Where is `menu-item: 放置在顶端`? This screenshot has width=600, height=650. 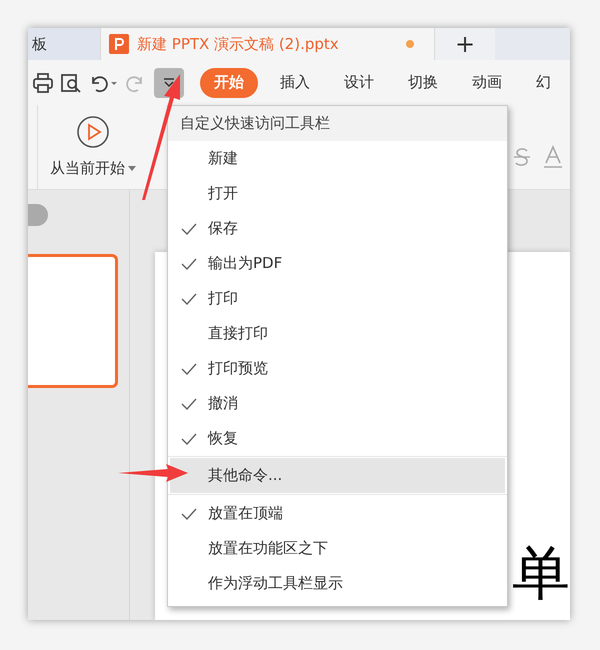
menu-item: 放置在顶端 is located at coordinates (337, 513).